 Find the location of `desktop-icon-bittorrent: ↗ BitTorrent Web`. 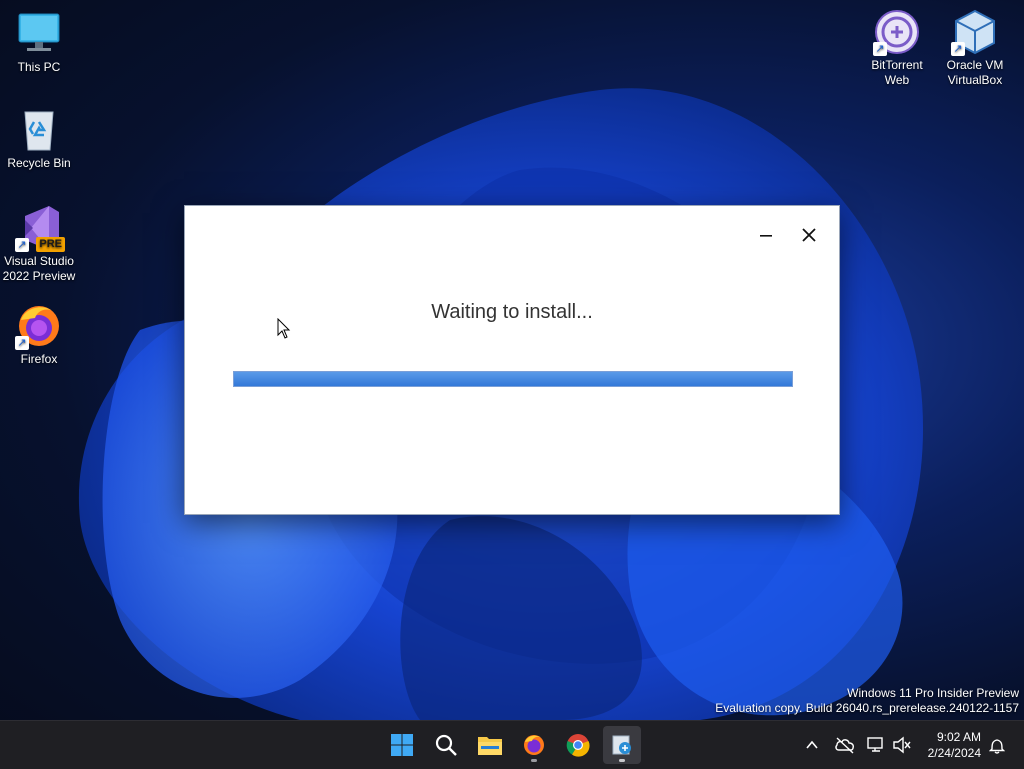

desktop-icon-bittorrent: ↗ BitTorrent Web is located at coordinates (897, 48).